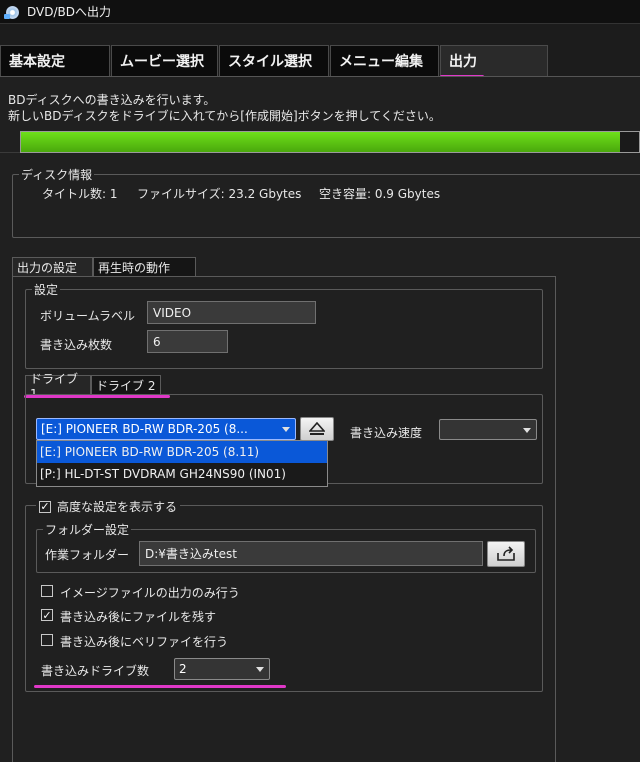 The image size is (640, 762). What do you see at coordinates (150, 593) in the screenshot?
I see `image-only-label: イメージファイルの出力のみ行う` at bounding box center [150, 593].